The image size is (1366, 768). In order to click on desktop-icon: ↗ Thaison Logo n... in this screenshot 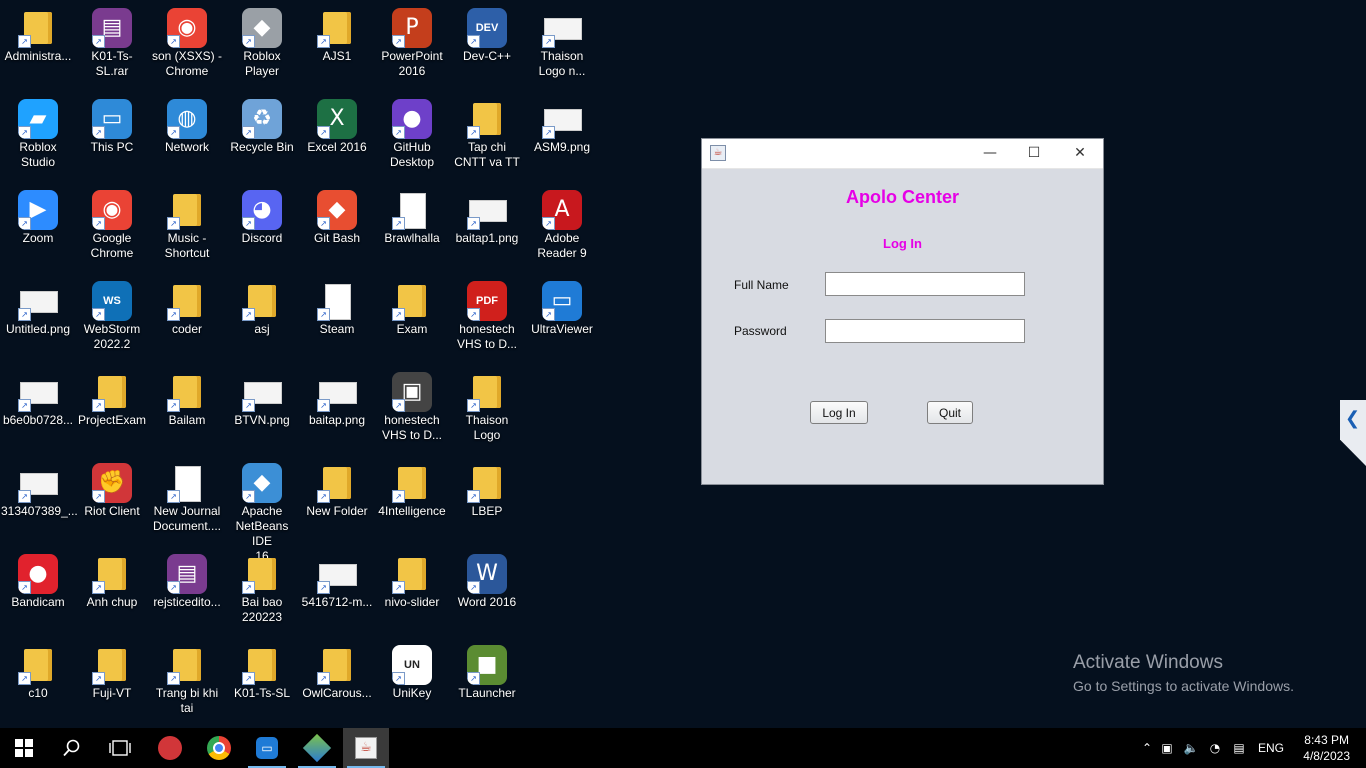, I will do `click(562, 39)`.